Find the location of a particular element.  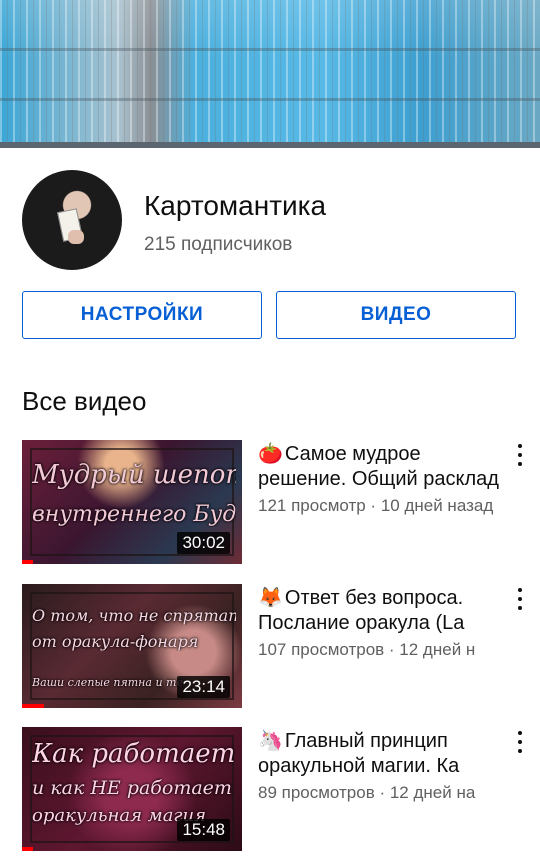

thumbnail-caption: от оракула-фонаря is located at coordinates (115, 641).